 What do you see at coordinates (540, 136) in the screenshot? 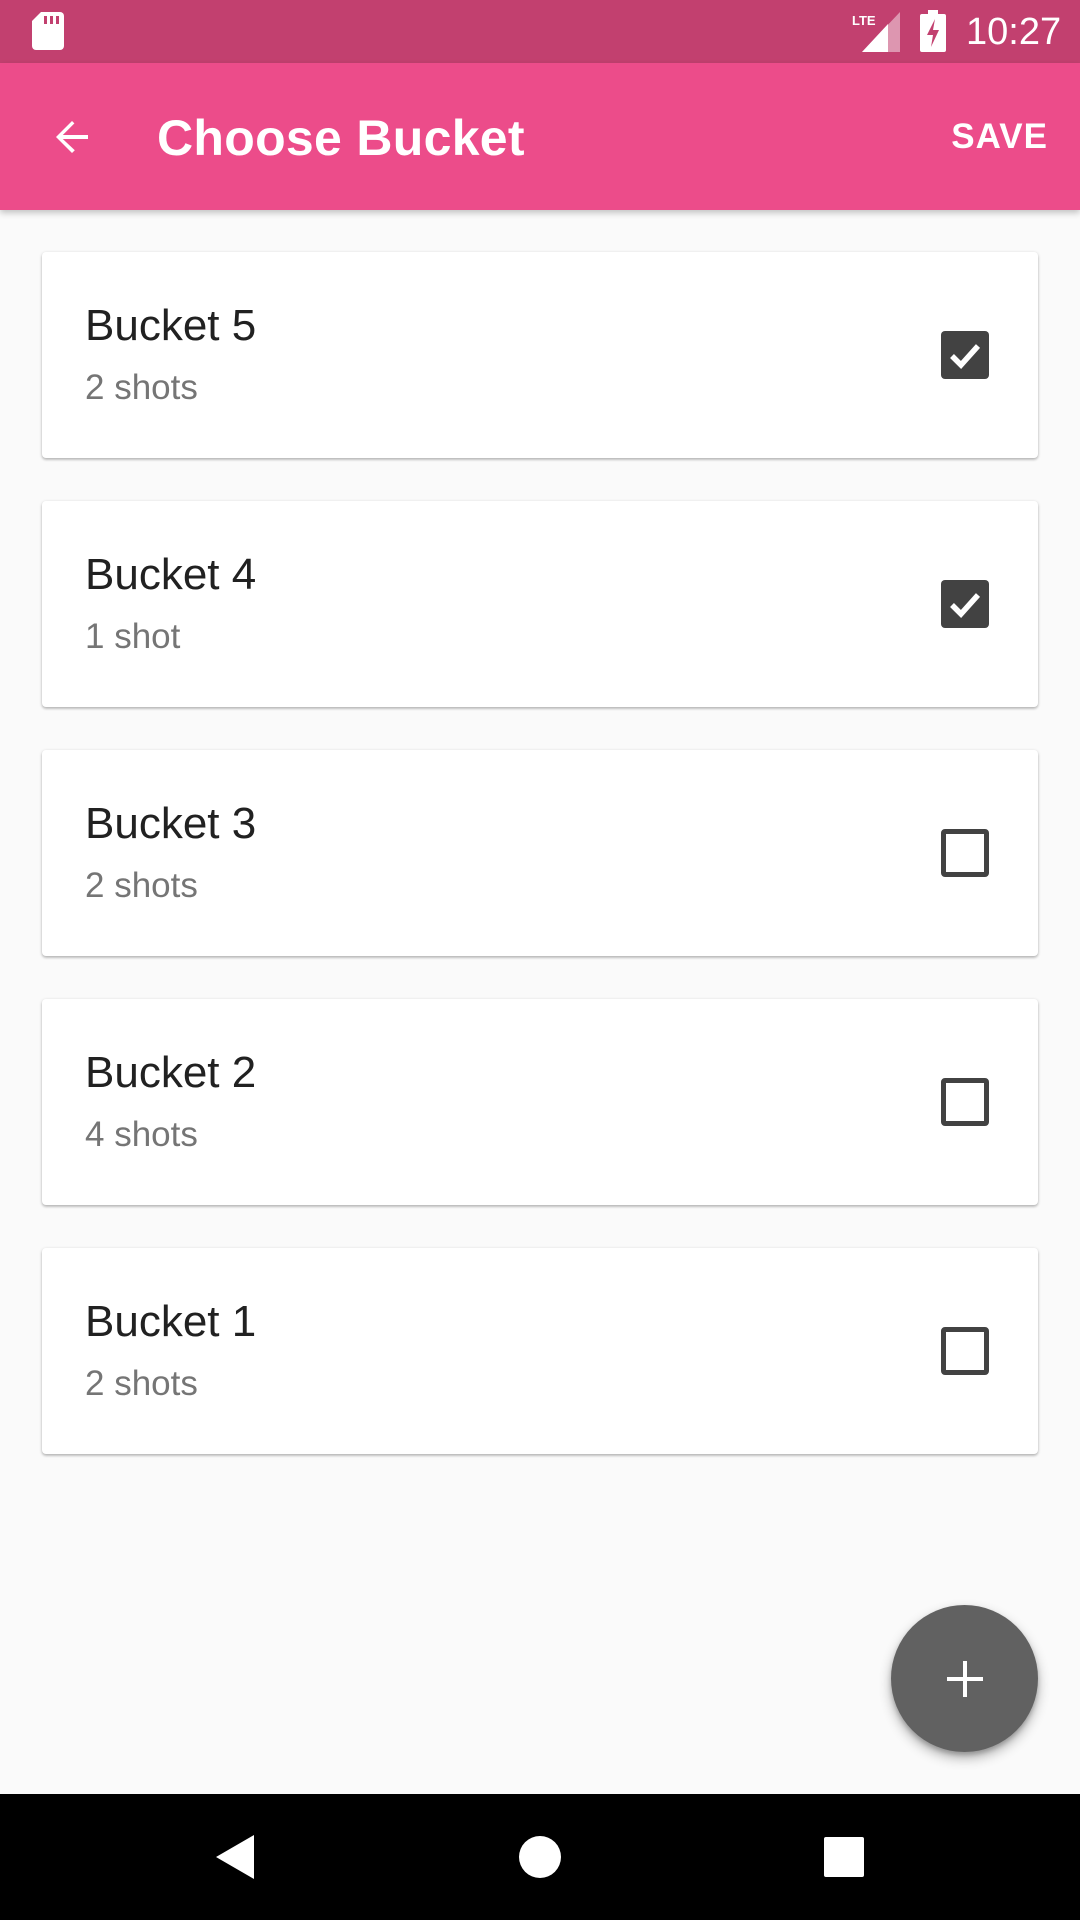
I see `app-bar: Choose Bucket SAVE` at bounding box center [540, 136].